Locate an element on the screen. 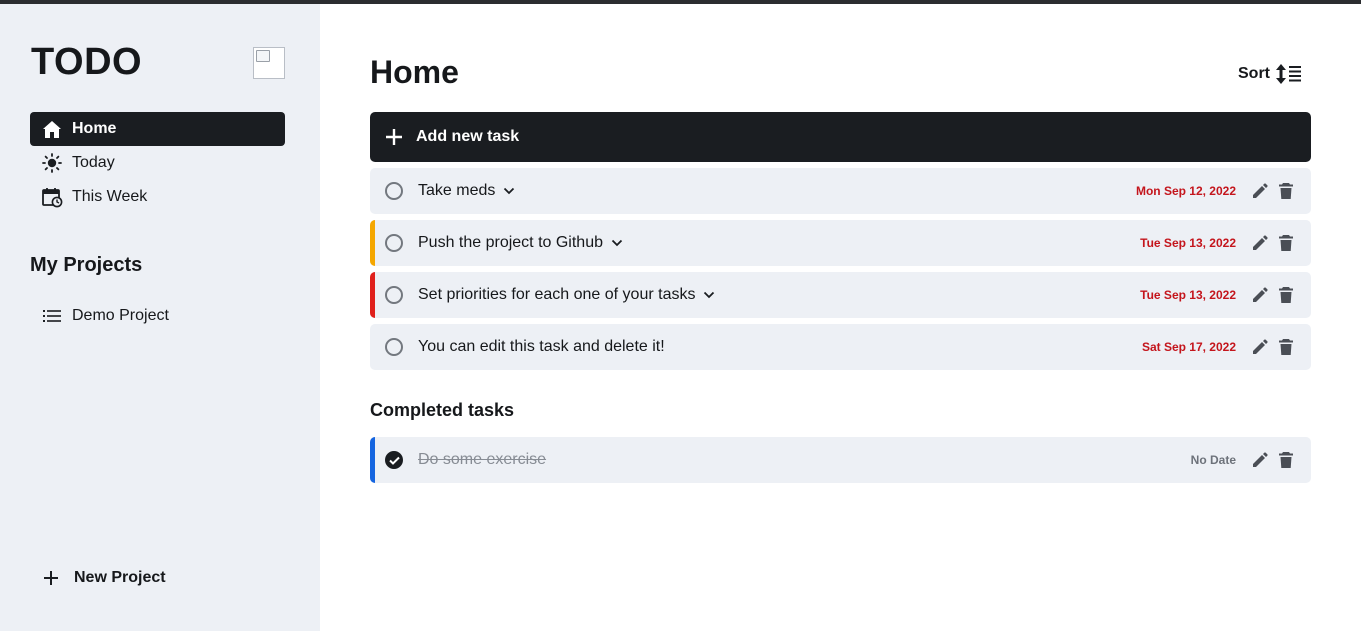 The image size is (1361, 631). task-checkbox-checked is located at coordinates (394, 460).